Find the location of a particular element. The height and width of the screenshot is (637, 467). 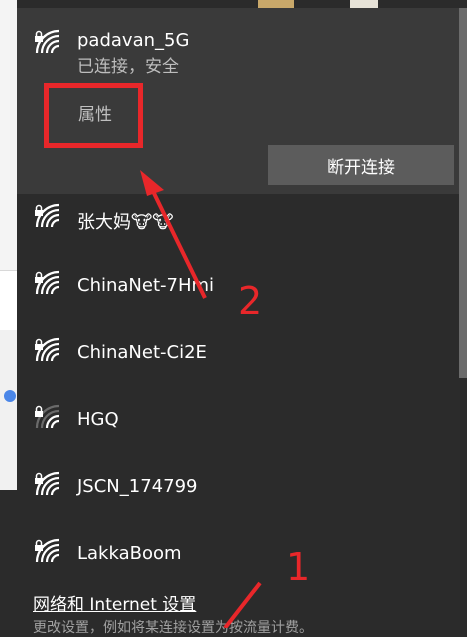

network-settings-description: 更改设置，例如将某连接设置为按流量计费。 is located at coordinates (173, 628).